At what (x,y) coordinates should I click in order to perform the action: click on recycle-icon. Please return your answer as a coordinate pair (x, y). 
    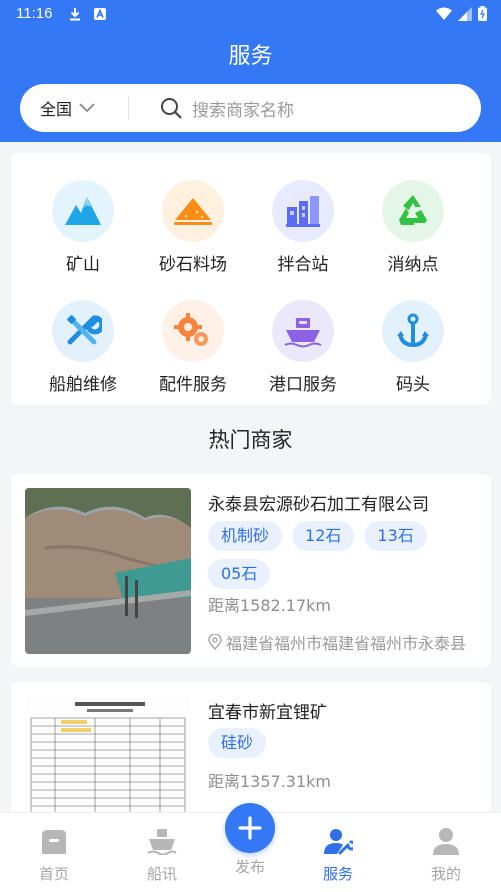
    Looking at the image, I should click on (413, 211).